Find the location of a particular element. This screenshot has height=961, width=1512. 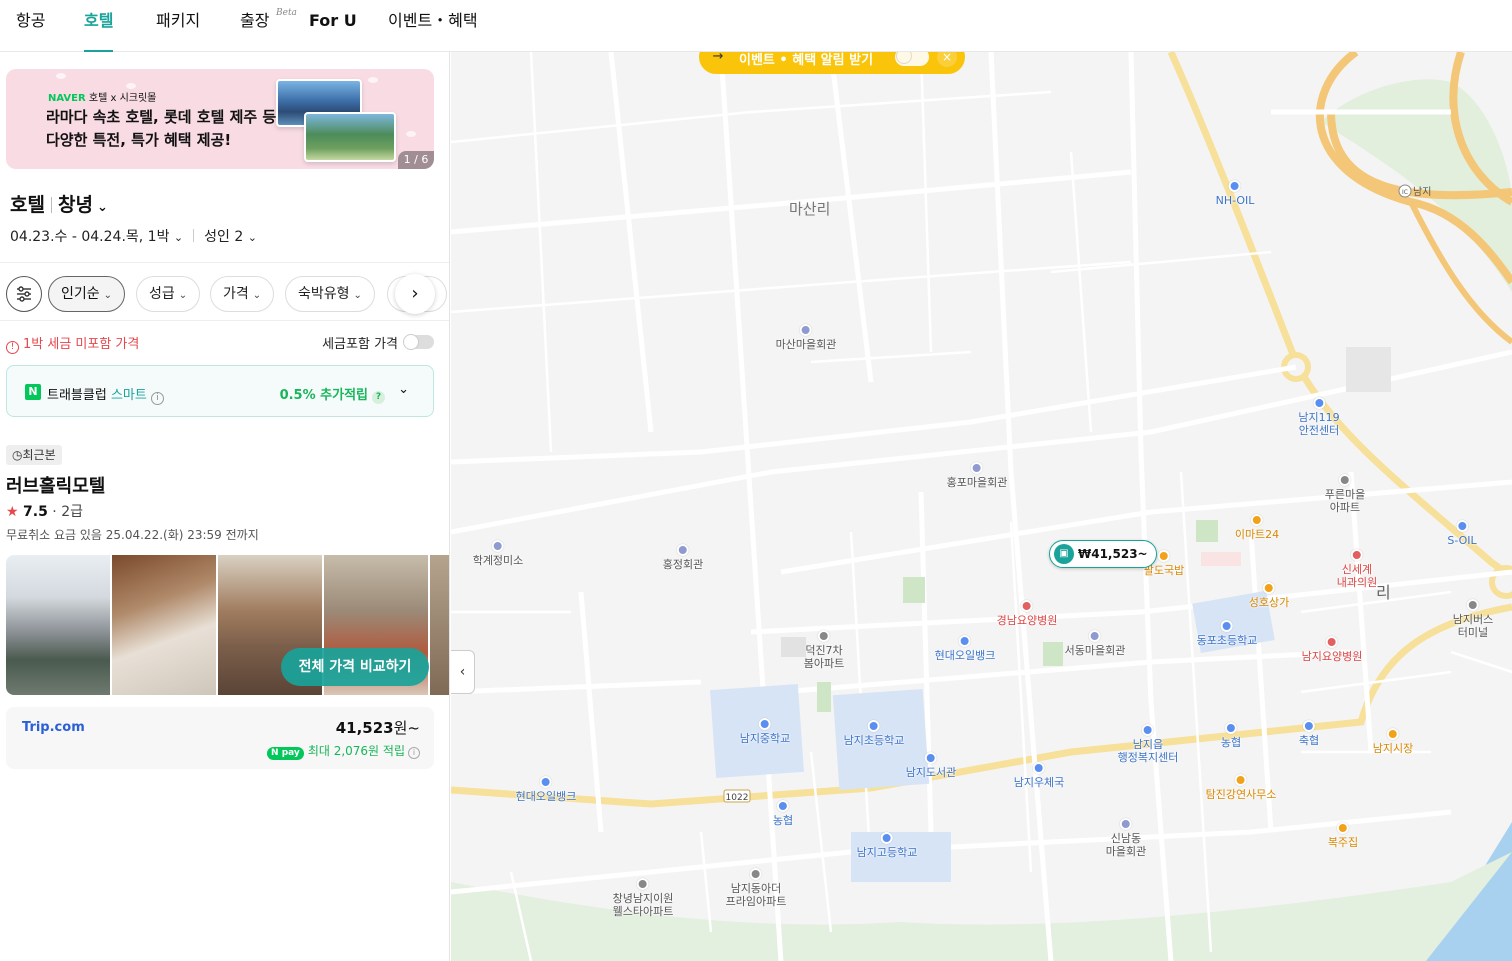

map-poi: 축협 is located at coordinates (1309, 733).